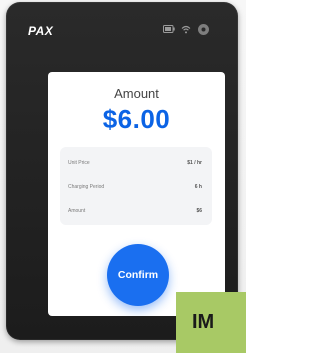 The image size is (320, 353). What do you see at coordinates (135, 163) in the screenshot?
I see `detail-row: Unit Price $1 / hr` at bounding box center [135, 163].